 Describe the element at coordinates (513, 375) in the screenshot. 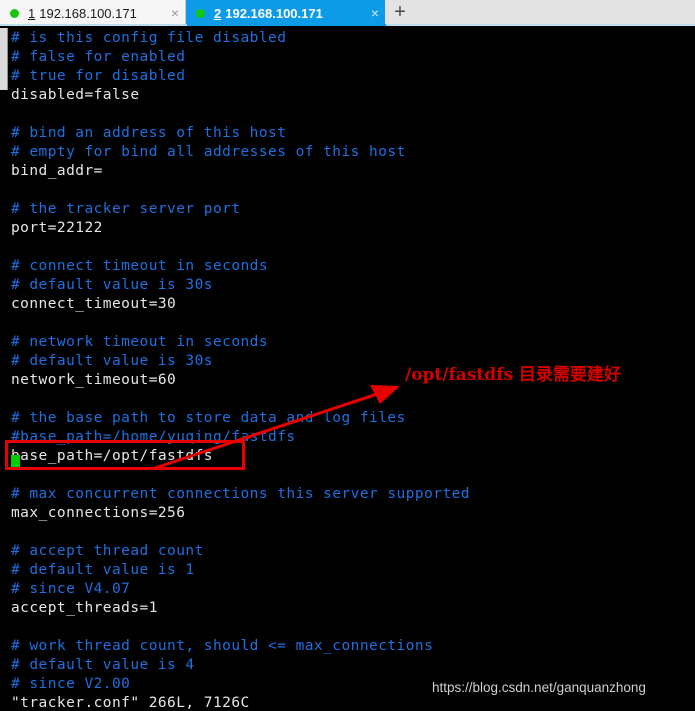

I see `annotation-note: /opt/fastdfs 目录需要建好` at that location.